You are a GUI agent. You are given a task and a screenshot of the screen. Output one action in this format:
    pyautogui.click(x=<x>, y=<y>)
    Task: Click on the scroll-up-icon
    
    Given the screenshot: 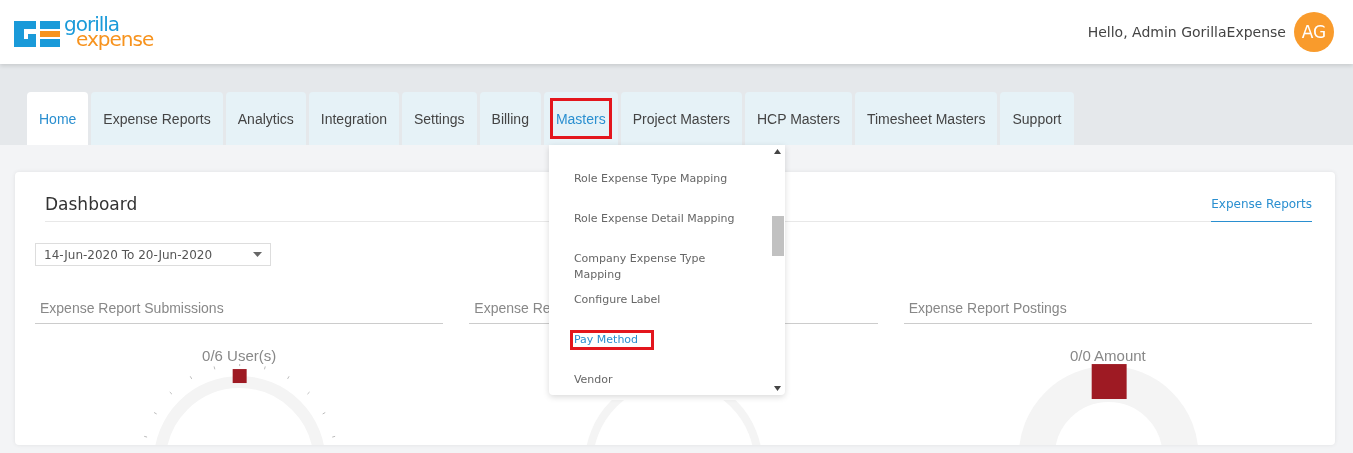 What is the action you would take?
    pyautogui.click(x=778, y=151)
    